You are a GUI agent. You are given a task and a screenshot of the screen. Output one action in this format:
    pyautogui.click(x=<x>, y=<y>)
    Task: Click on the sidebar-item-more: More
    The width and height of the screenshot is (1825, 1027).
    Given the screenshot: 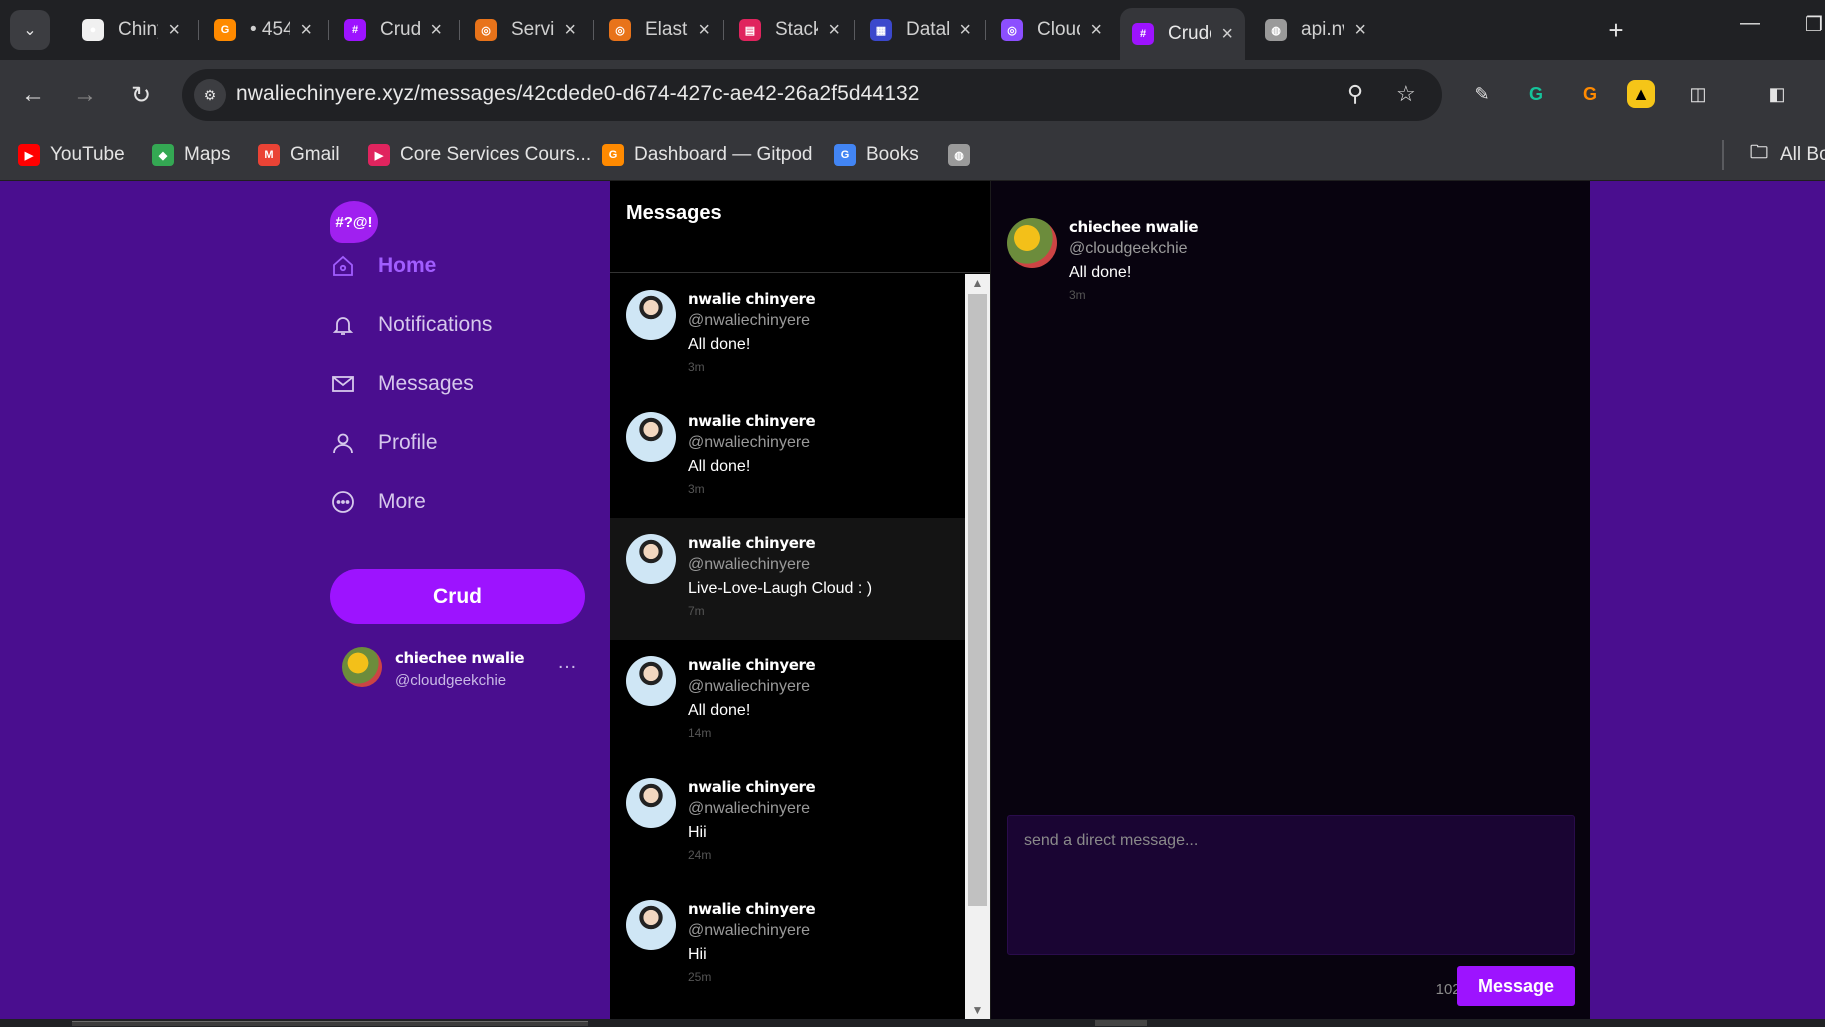 What is the action you would take?
    pyautogui.click(x=460, y=502)
    